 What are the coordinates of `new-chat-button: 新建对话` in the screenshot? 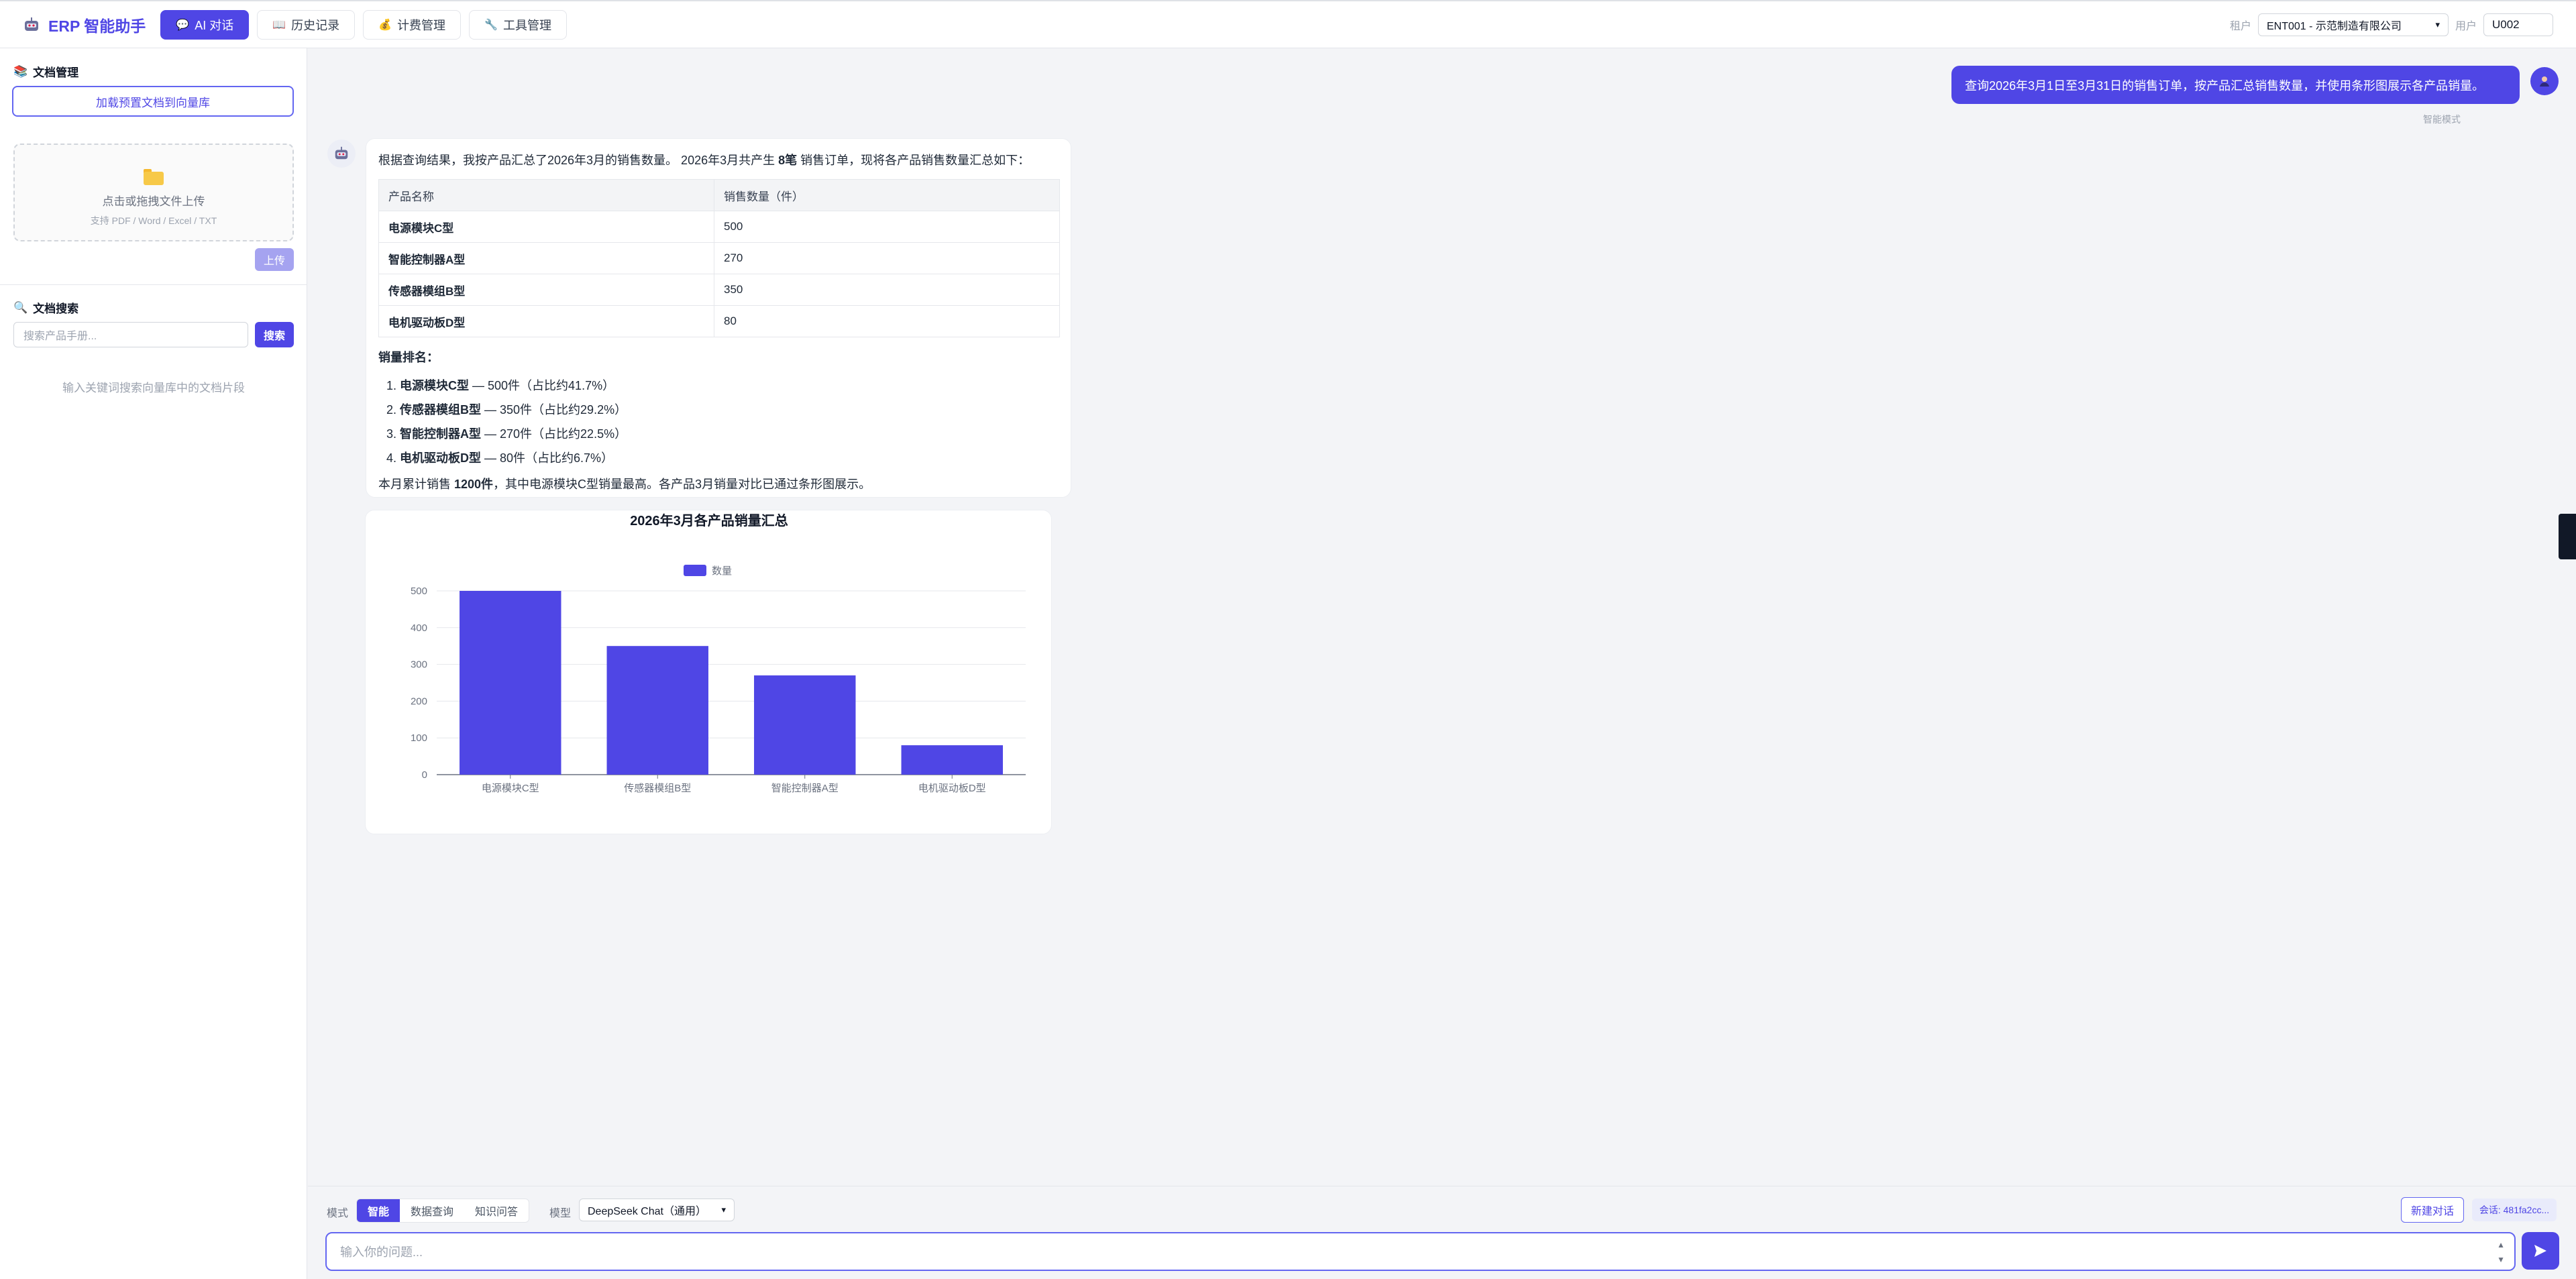 It's located at (2432, 1210).